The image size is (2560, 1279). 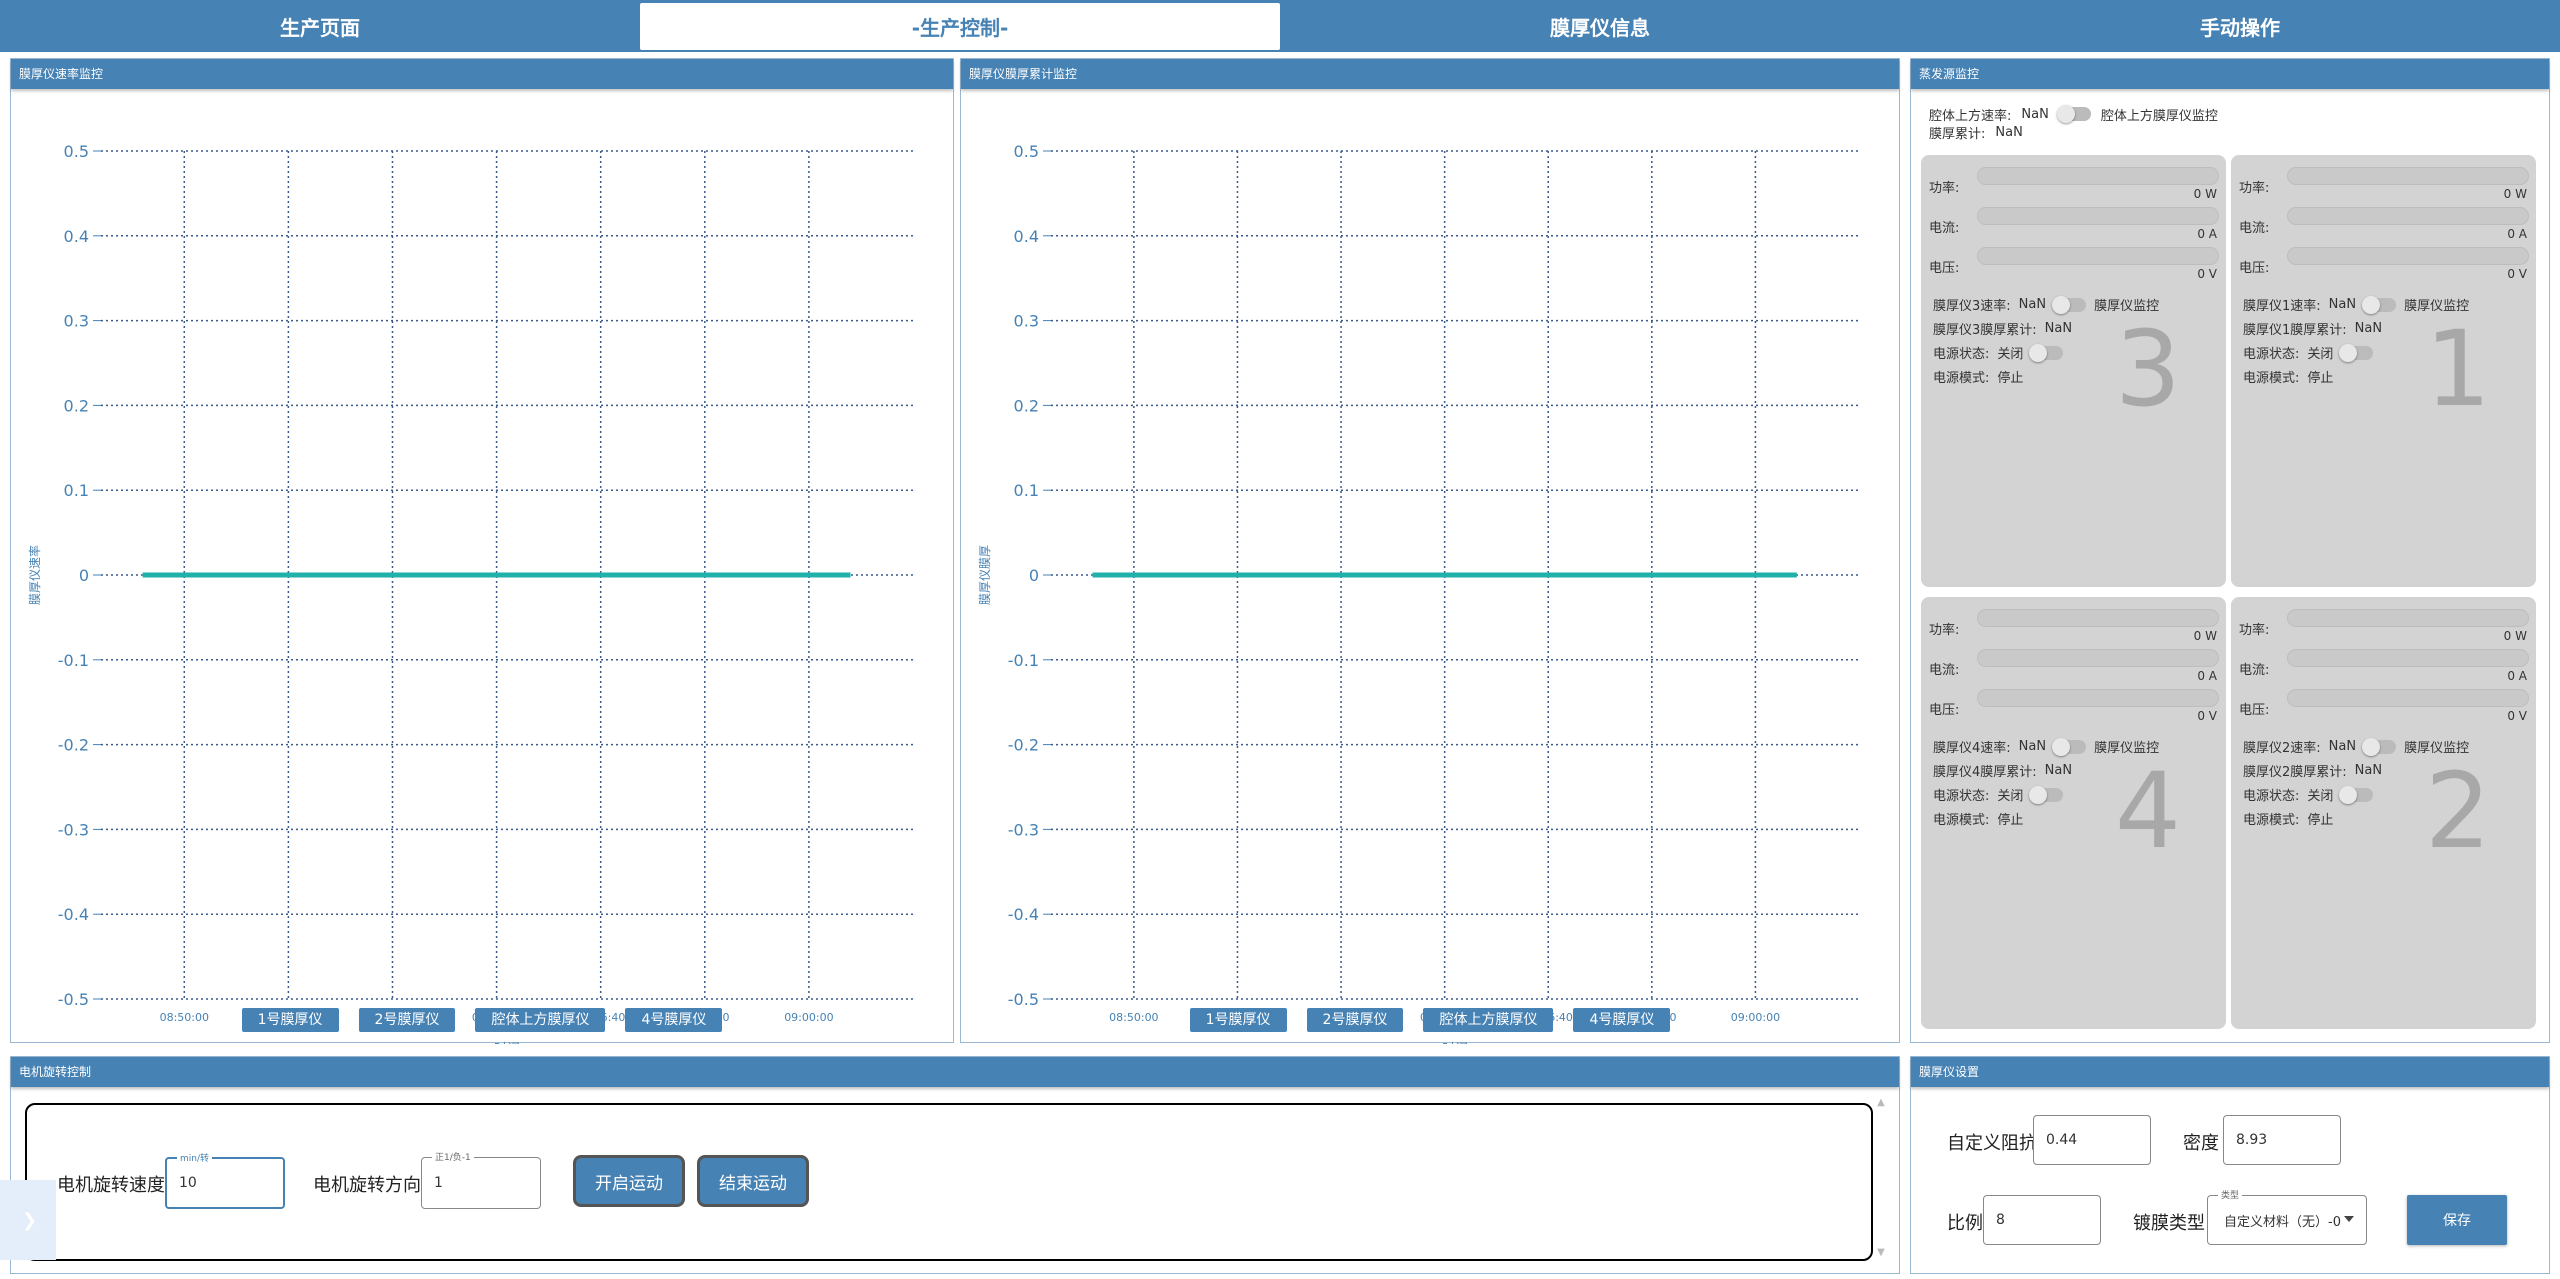 I want to click on scroll-down-icon: ▼, so click(x=1881, y=1255).